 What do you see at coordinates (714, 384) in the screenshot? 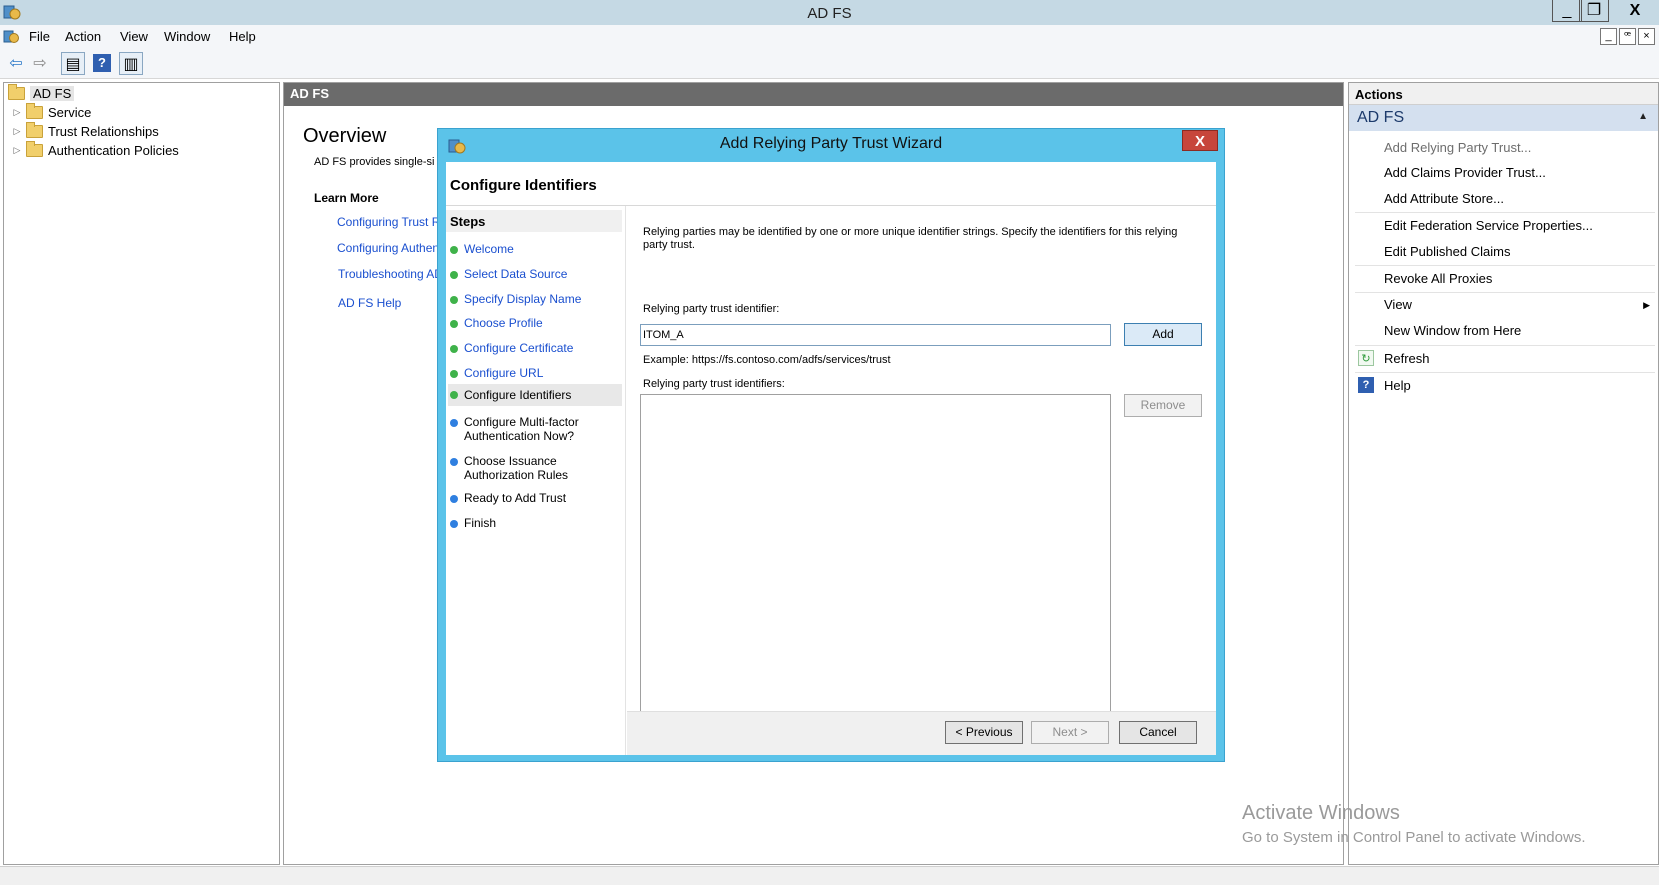
I see `identifiers-list-label: Relying party trust identifiers:` at bounding box center [714, 384].